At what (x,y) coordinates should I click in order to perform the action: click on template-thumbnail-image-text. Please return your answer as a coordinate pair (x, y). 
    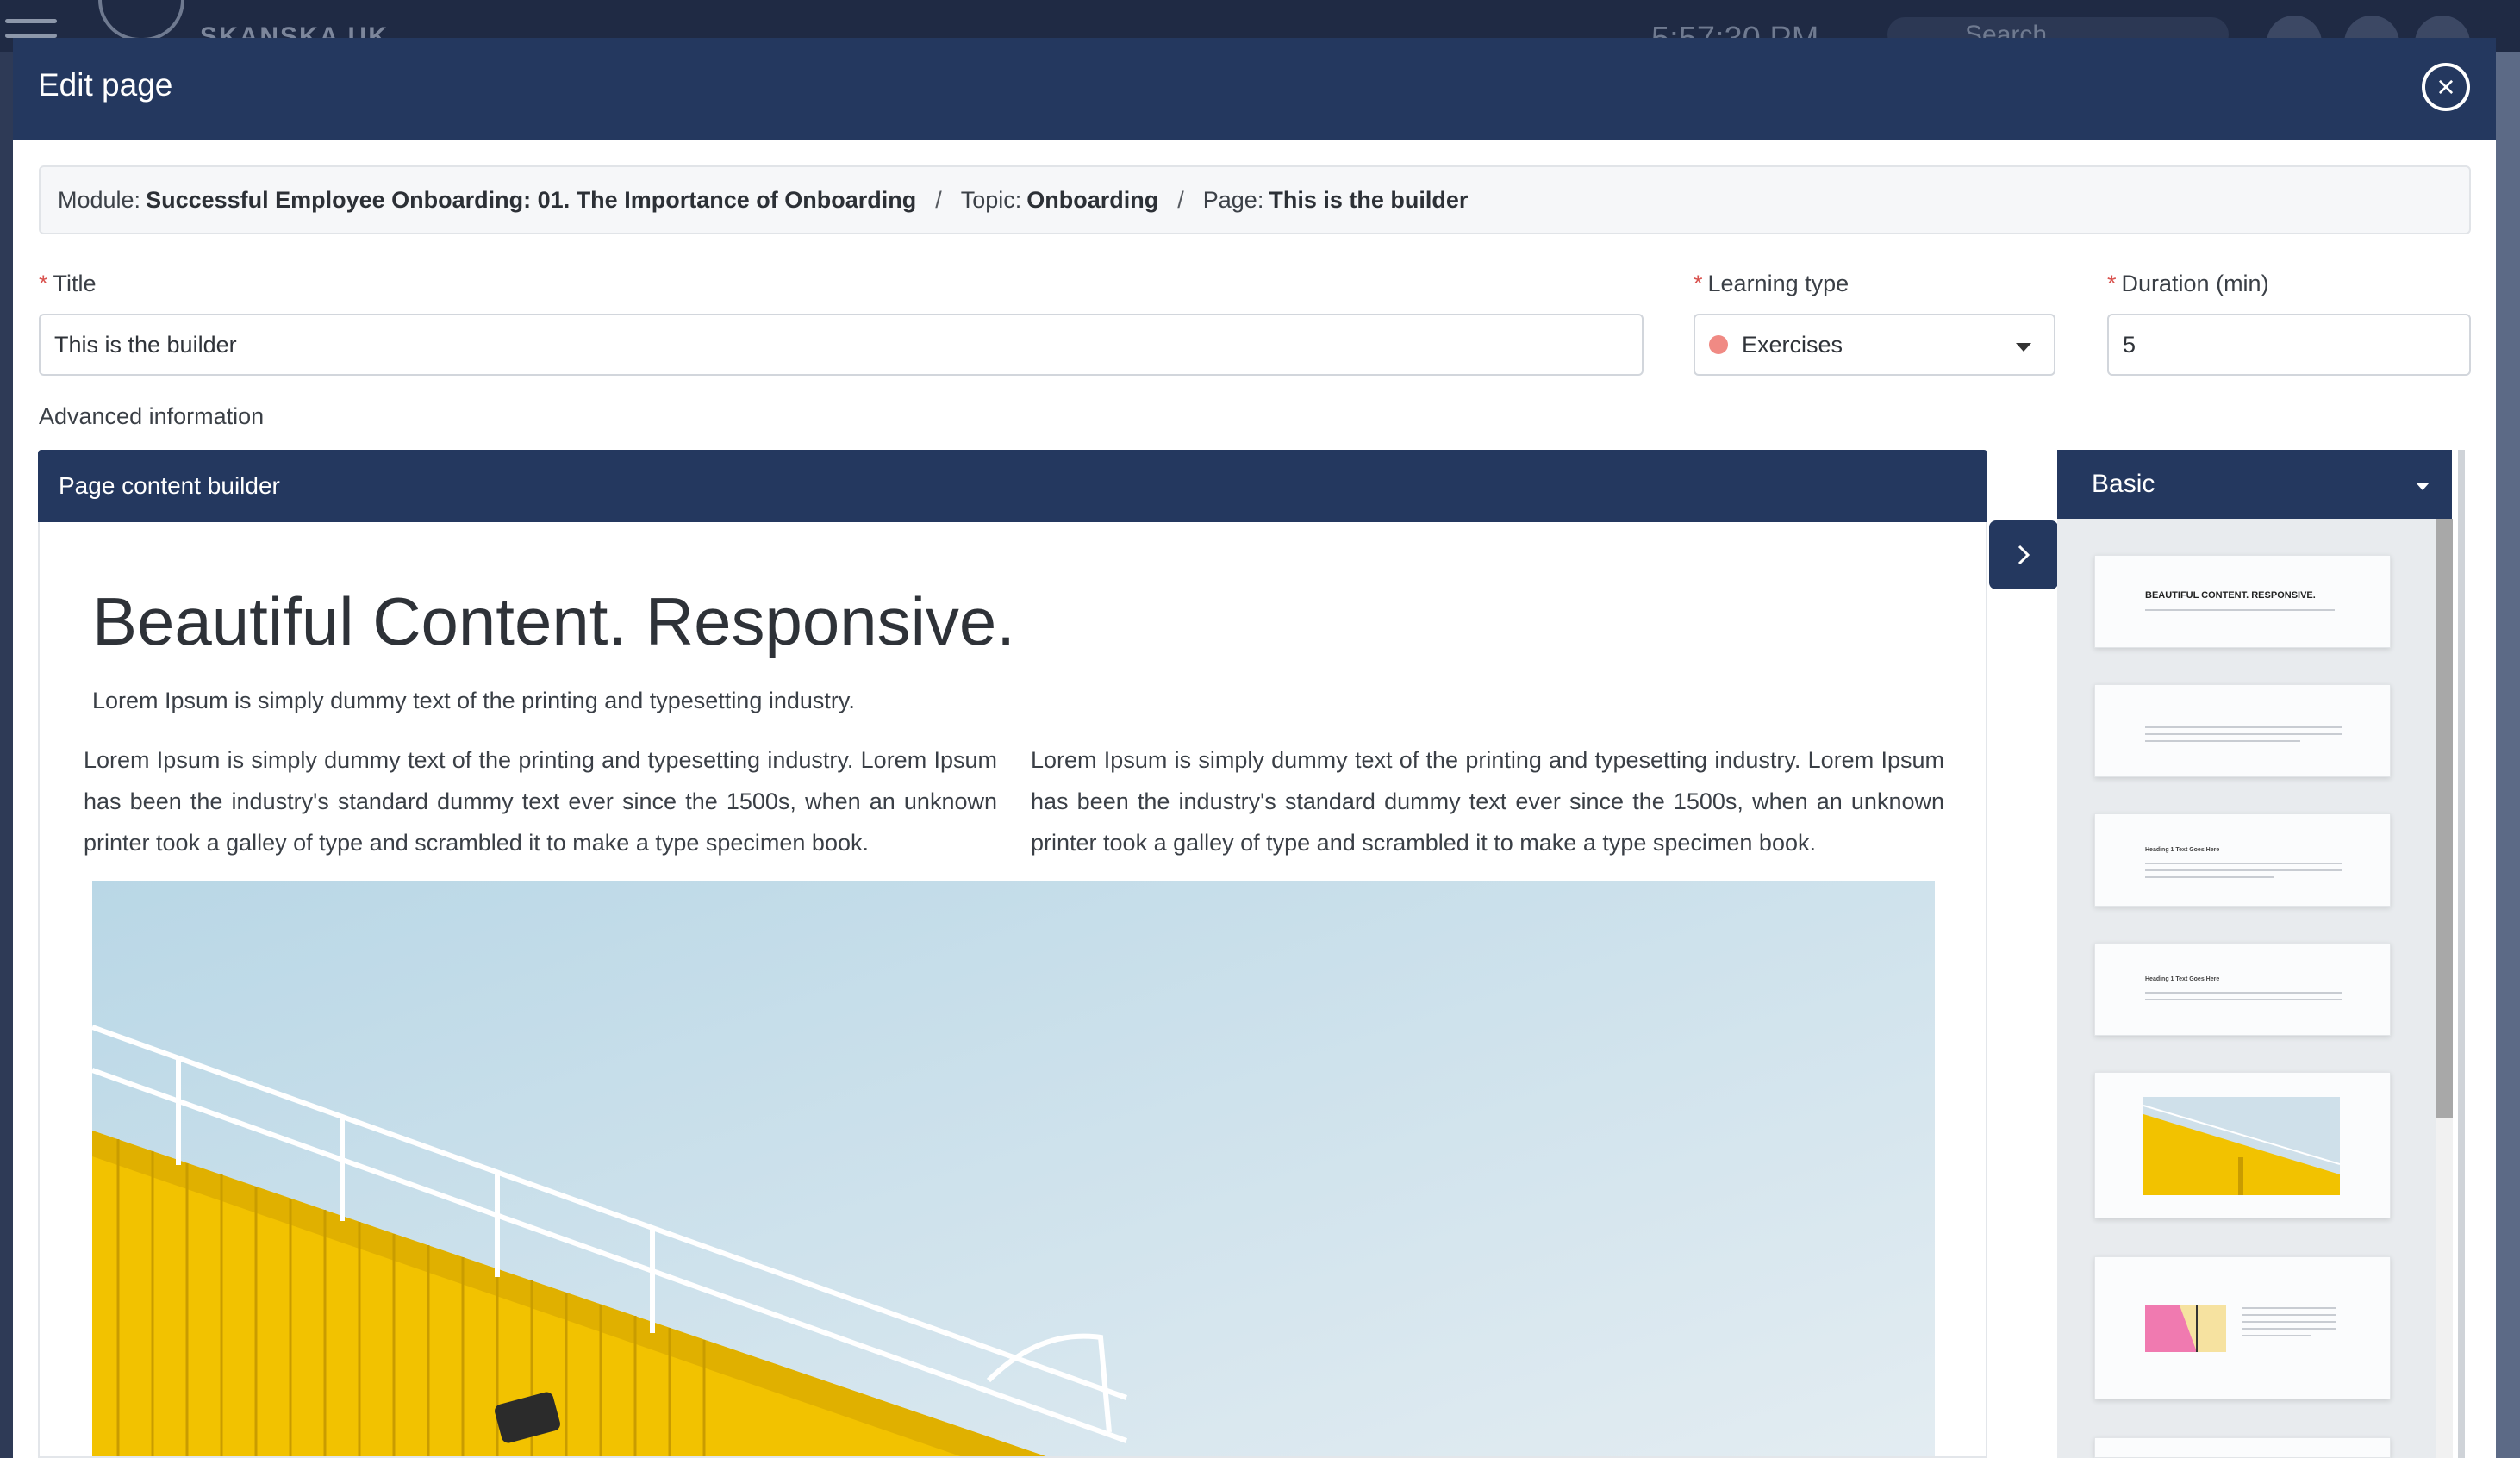
    Looking at the image, I should click on (2243, 1327).